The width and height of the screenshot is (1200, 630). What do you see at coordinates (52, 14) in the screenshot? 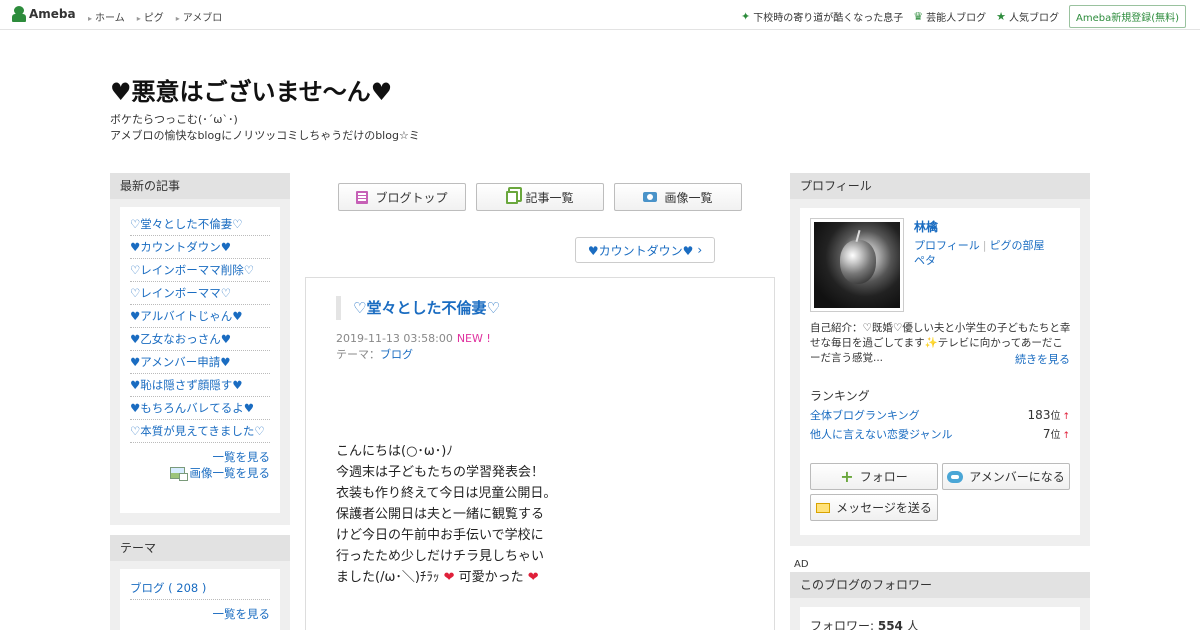
I see `logo-text: Ameba` at bounding box center [52, 14].